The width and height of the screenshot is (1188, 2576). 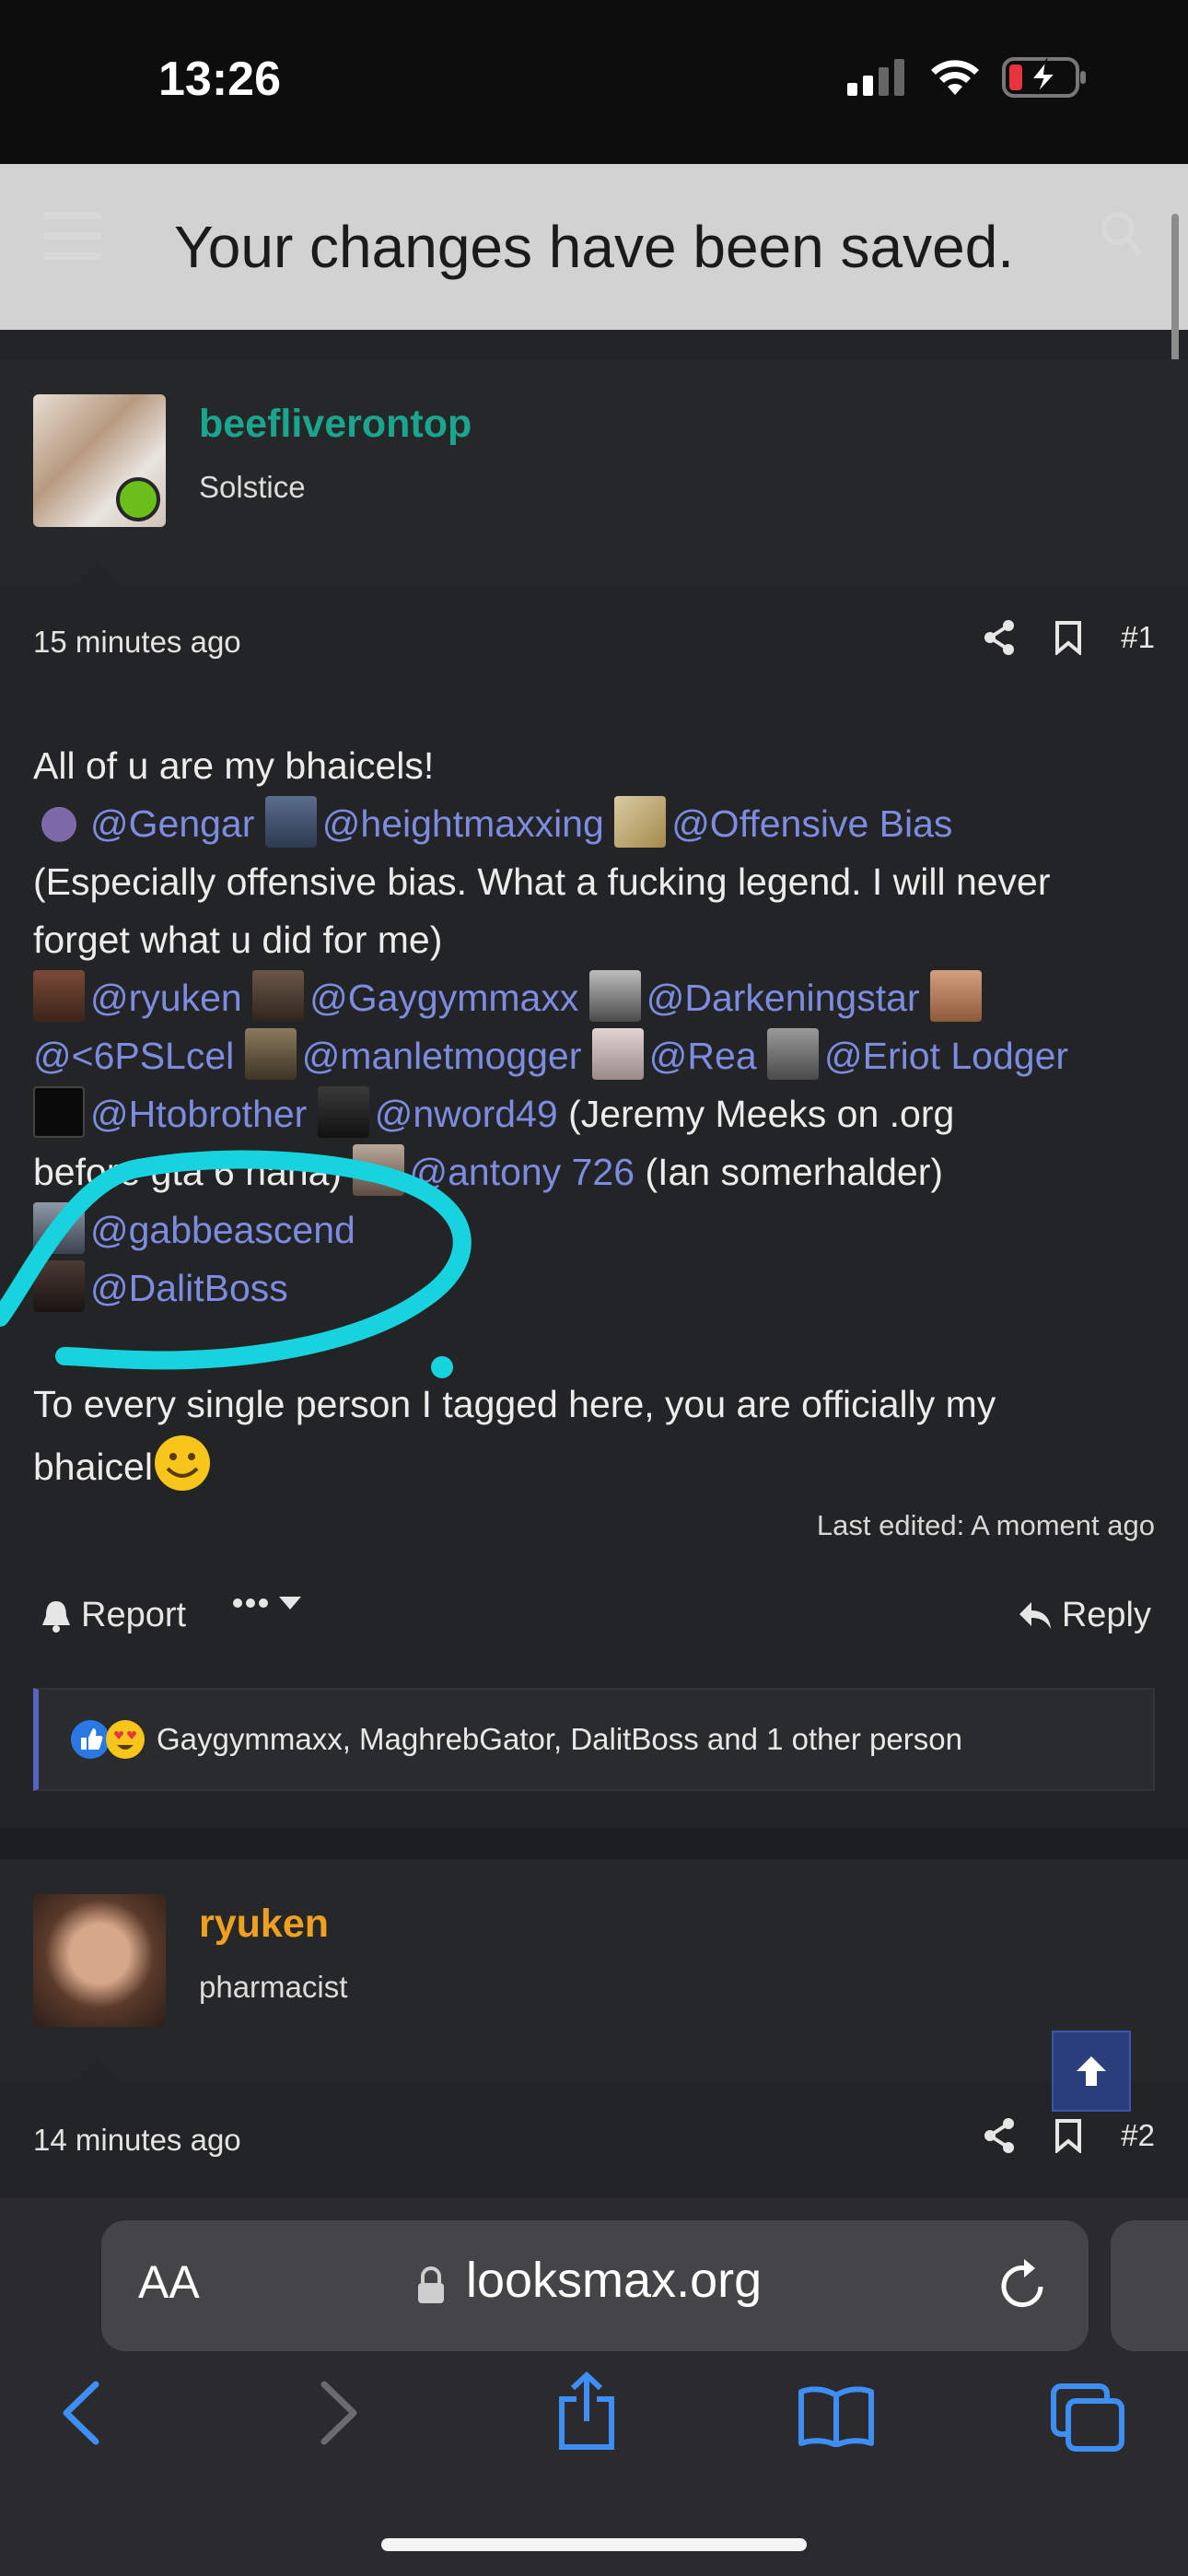 I want to click on status-icons, so click(x=967, y=77).